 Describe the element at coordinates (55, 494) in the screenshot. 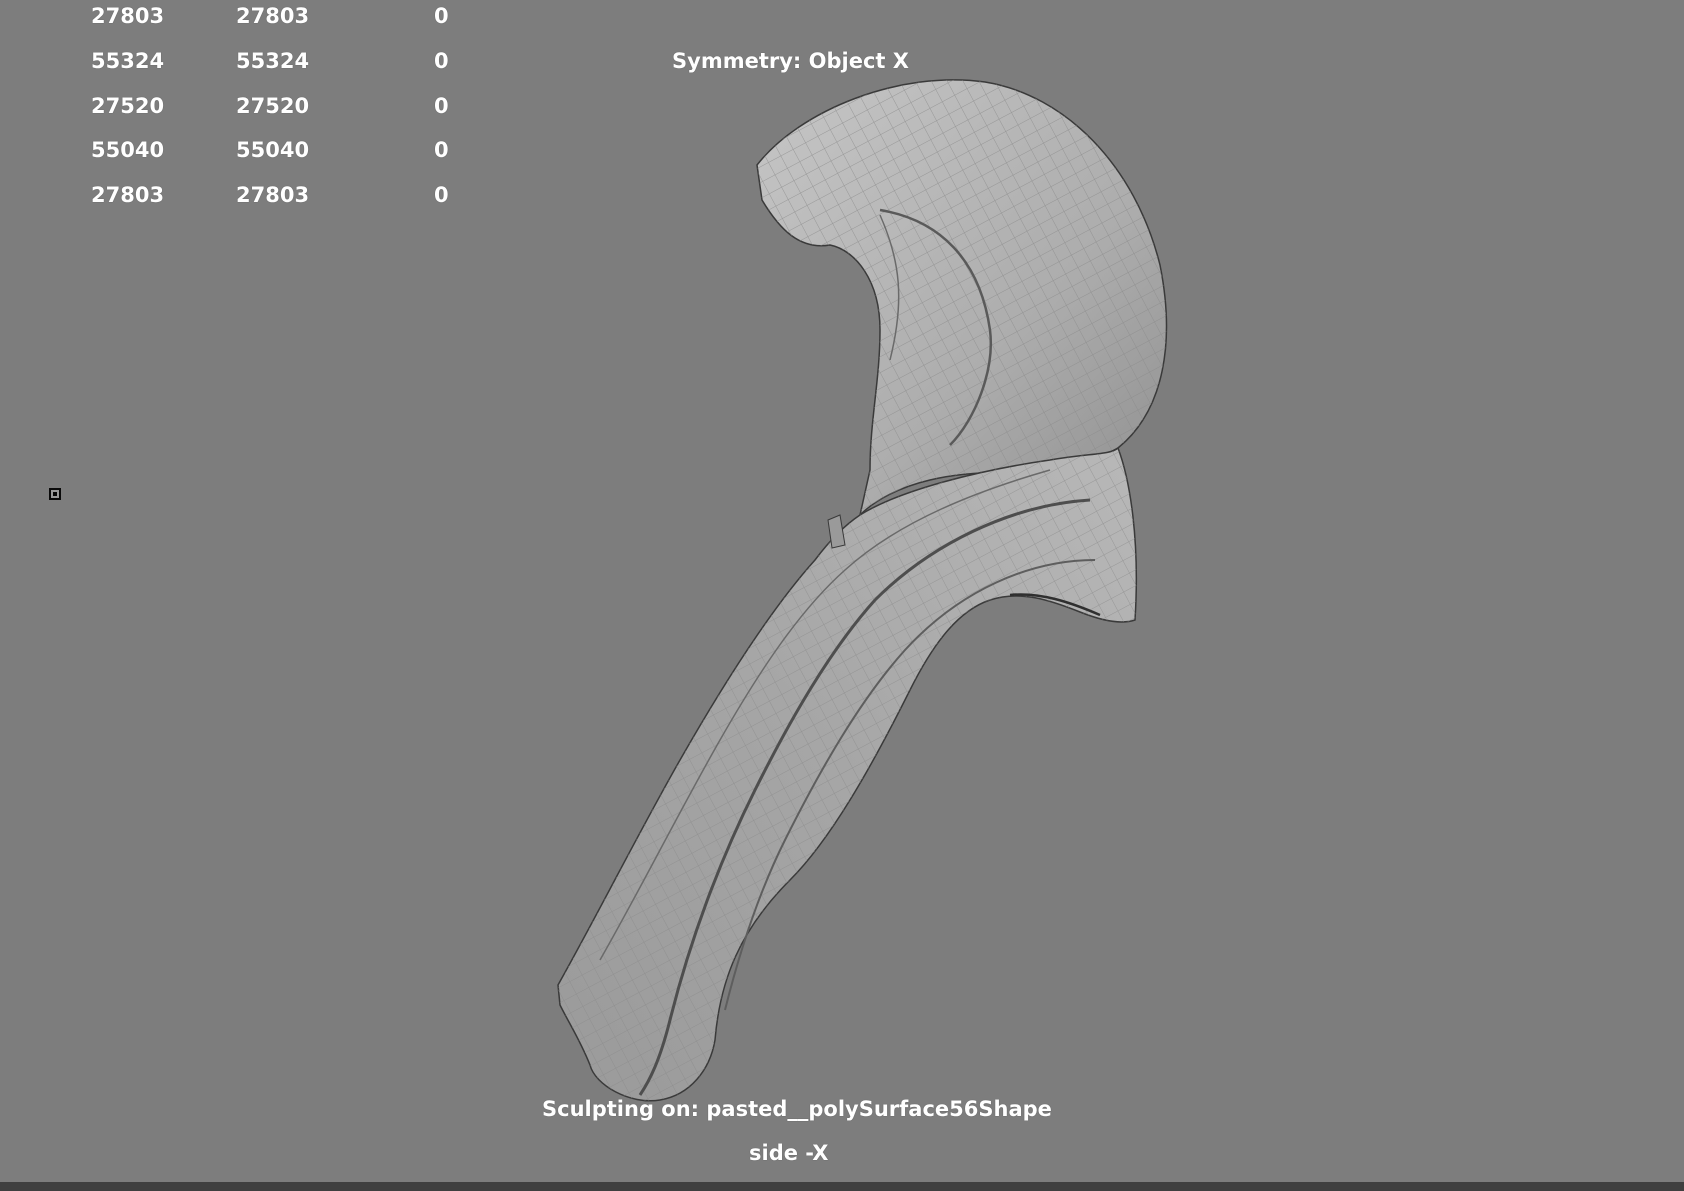

I see `pivot-marker-icon` at that location.